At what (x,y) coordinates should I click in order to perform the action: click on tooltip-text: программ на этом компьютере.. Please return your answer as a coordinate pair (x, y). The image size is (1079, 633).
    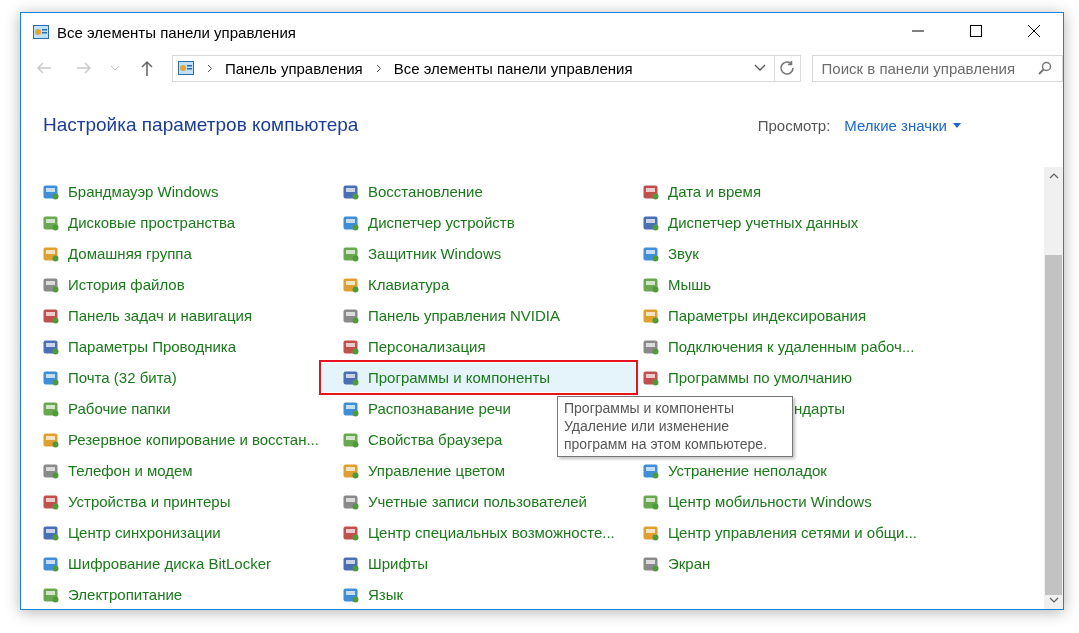
    Looking at the image, I should click on (666, 444).